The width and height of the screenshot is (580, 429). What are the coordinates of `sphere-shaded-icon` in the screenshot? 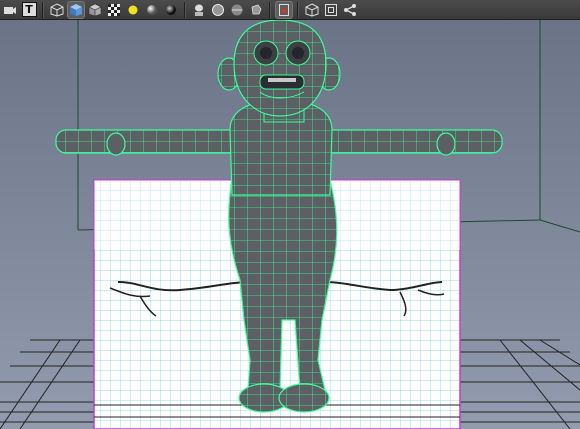 It's located at (152, 9).